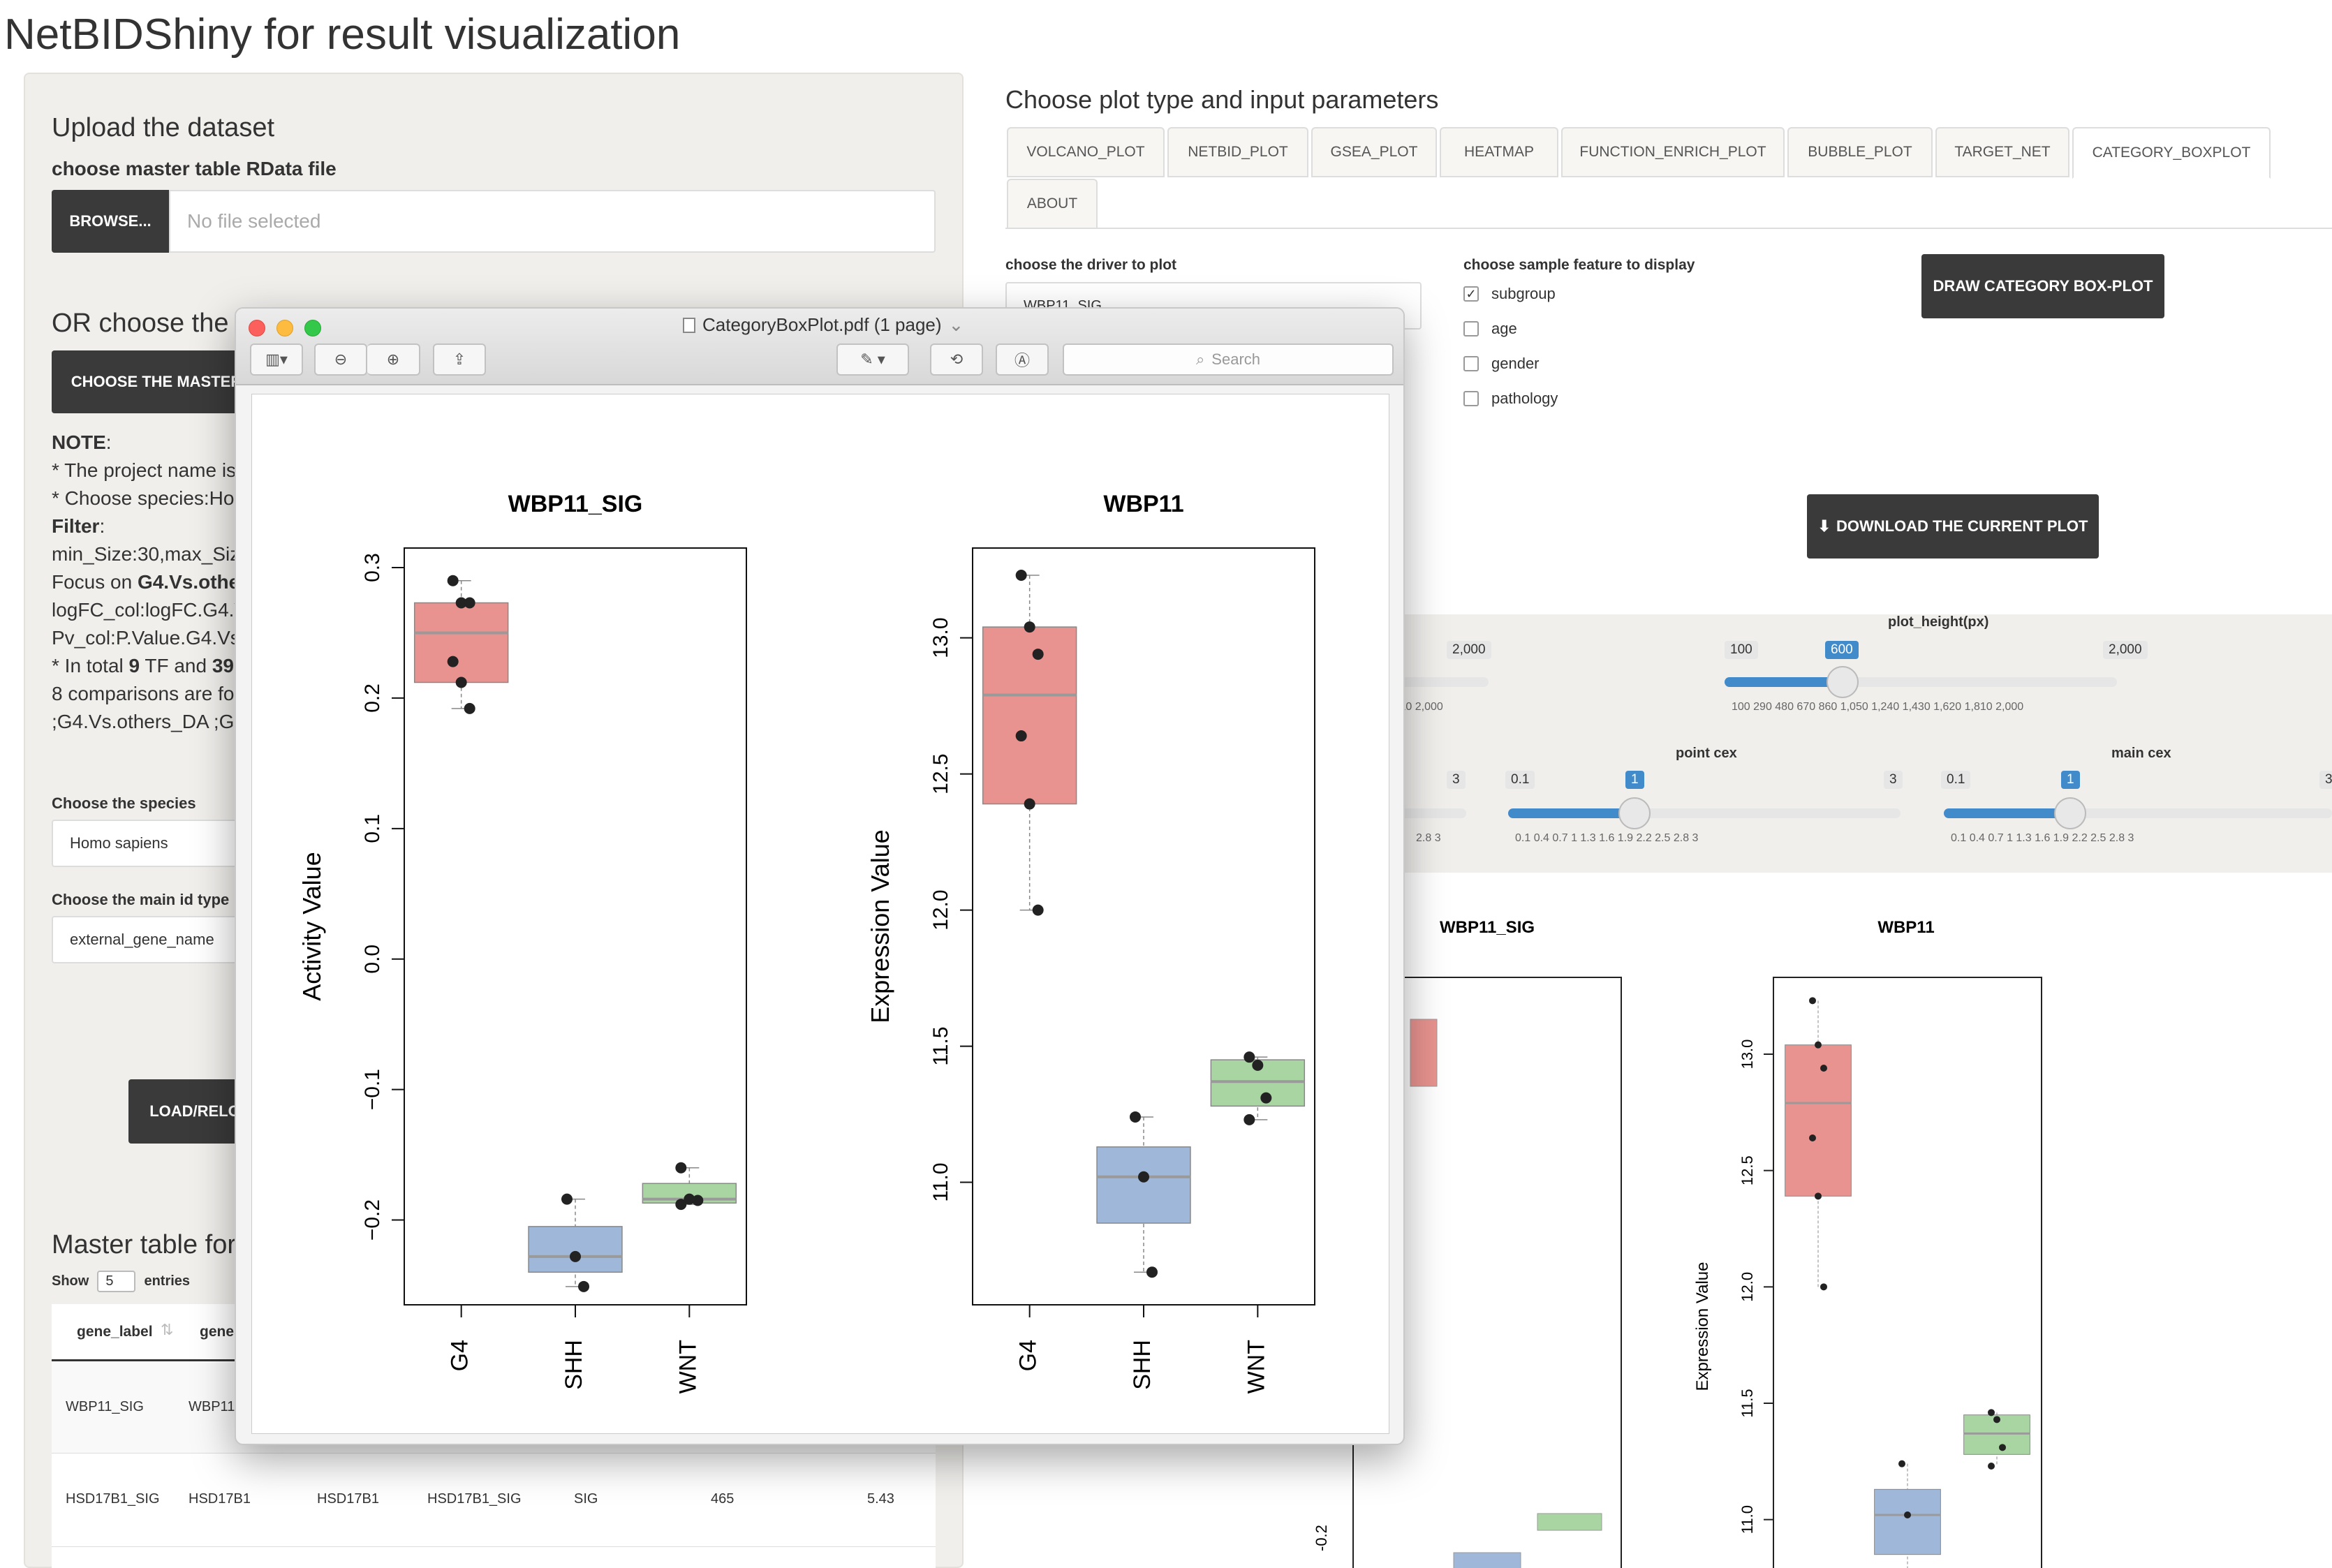 The image size is (2332, 1568). What do you see at coordinates (1086, 152) in the screenshot?
I see `tab-volcano-plot: VOLCANO_PLOT` at bounding box center [1086, 152].